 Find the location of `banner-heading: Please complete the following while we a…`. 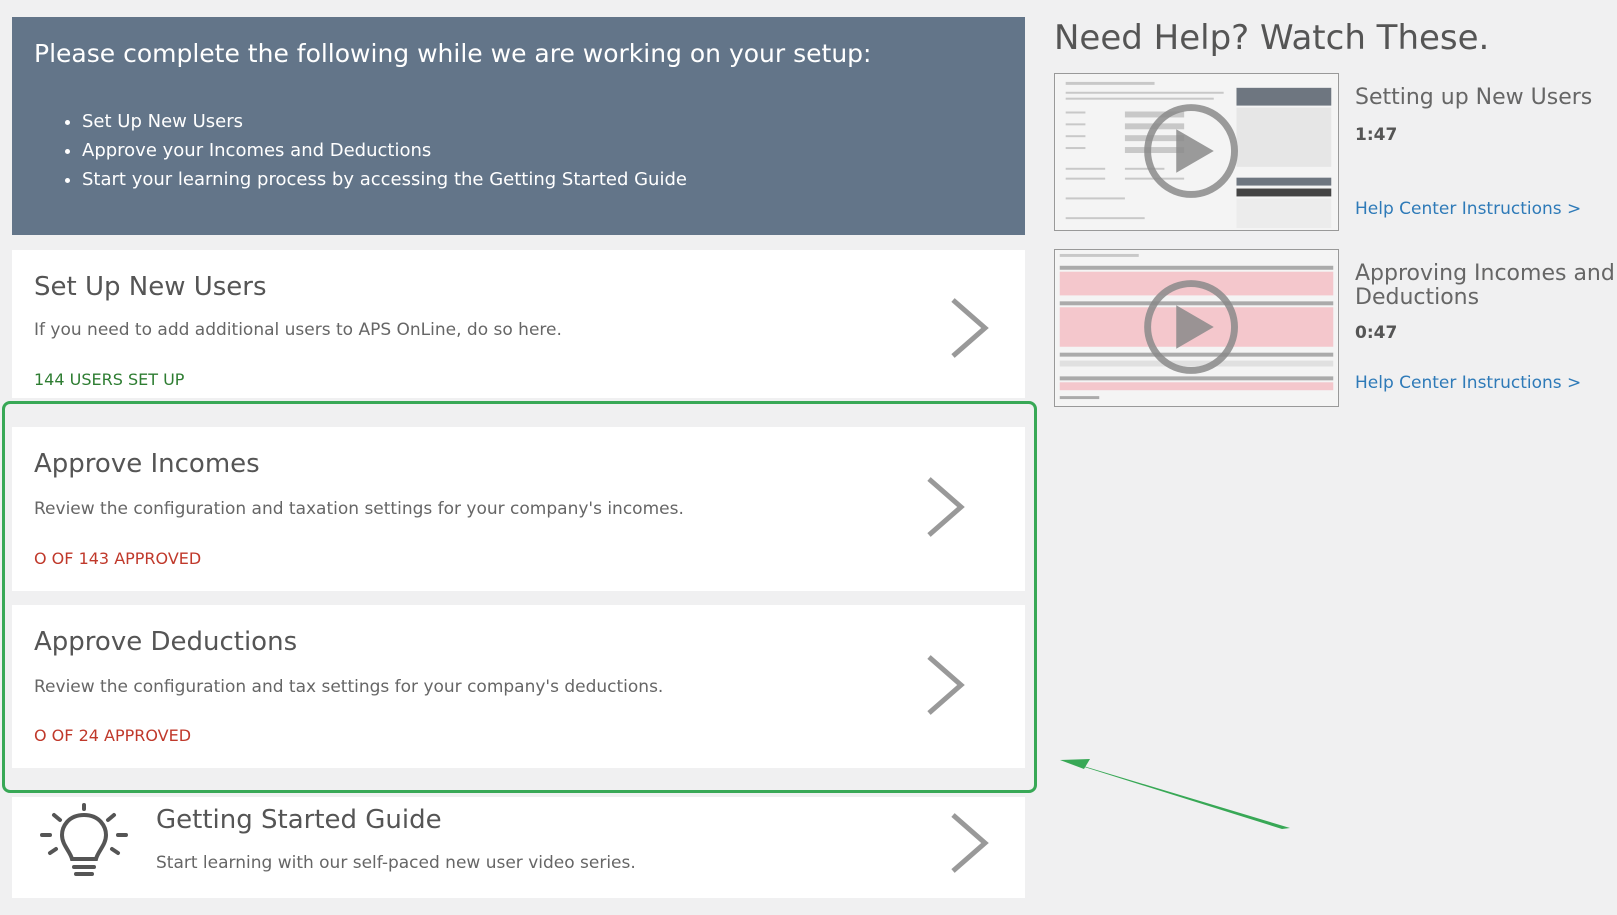

banner-heading: Please complete the following while we a… is located at coordinates (453, 53).